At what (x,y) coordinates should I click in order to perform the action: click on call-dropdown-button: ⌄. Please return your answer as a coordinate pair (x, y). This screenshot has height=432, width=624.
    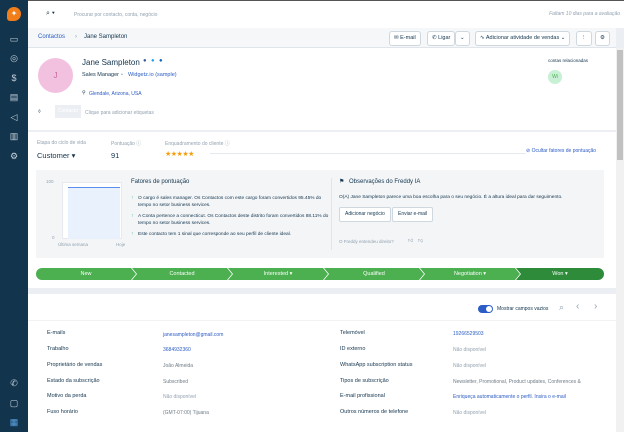
    Looking at the image, I should click on (462, 38).